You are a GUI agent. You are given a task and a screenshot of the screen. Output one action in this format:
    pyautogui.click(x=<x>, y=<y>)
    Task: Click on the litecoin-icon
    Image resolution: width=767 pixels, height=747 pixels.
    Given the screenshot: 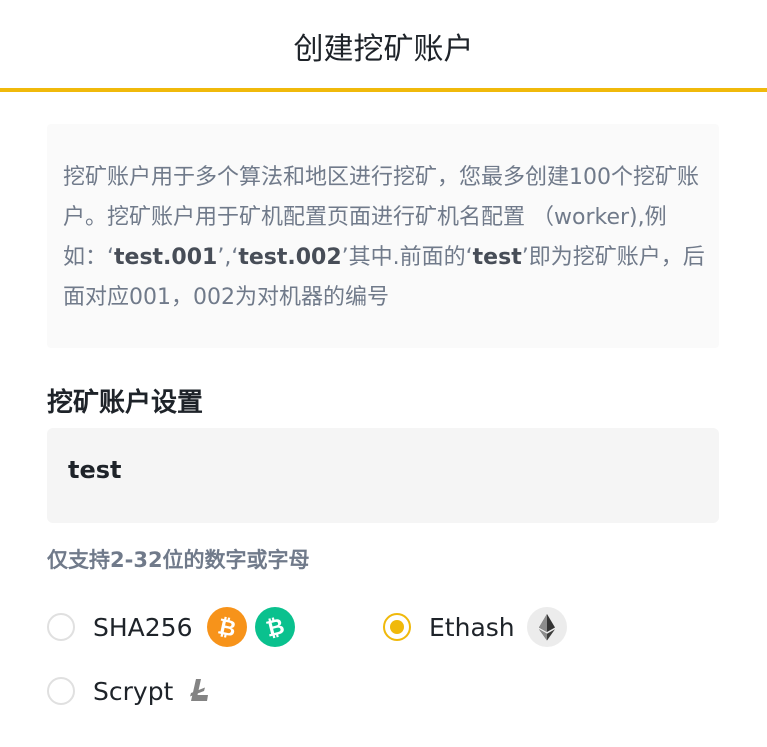 What is the action you would take?
    pyautogui.click(x=199, y=691)
    